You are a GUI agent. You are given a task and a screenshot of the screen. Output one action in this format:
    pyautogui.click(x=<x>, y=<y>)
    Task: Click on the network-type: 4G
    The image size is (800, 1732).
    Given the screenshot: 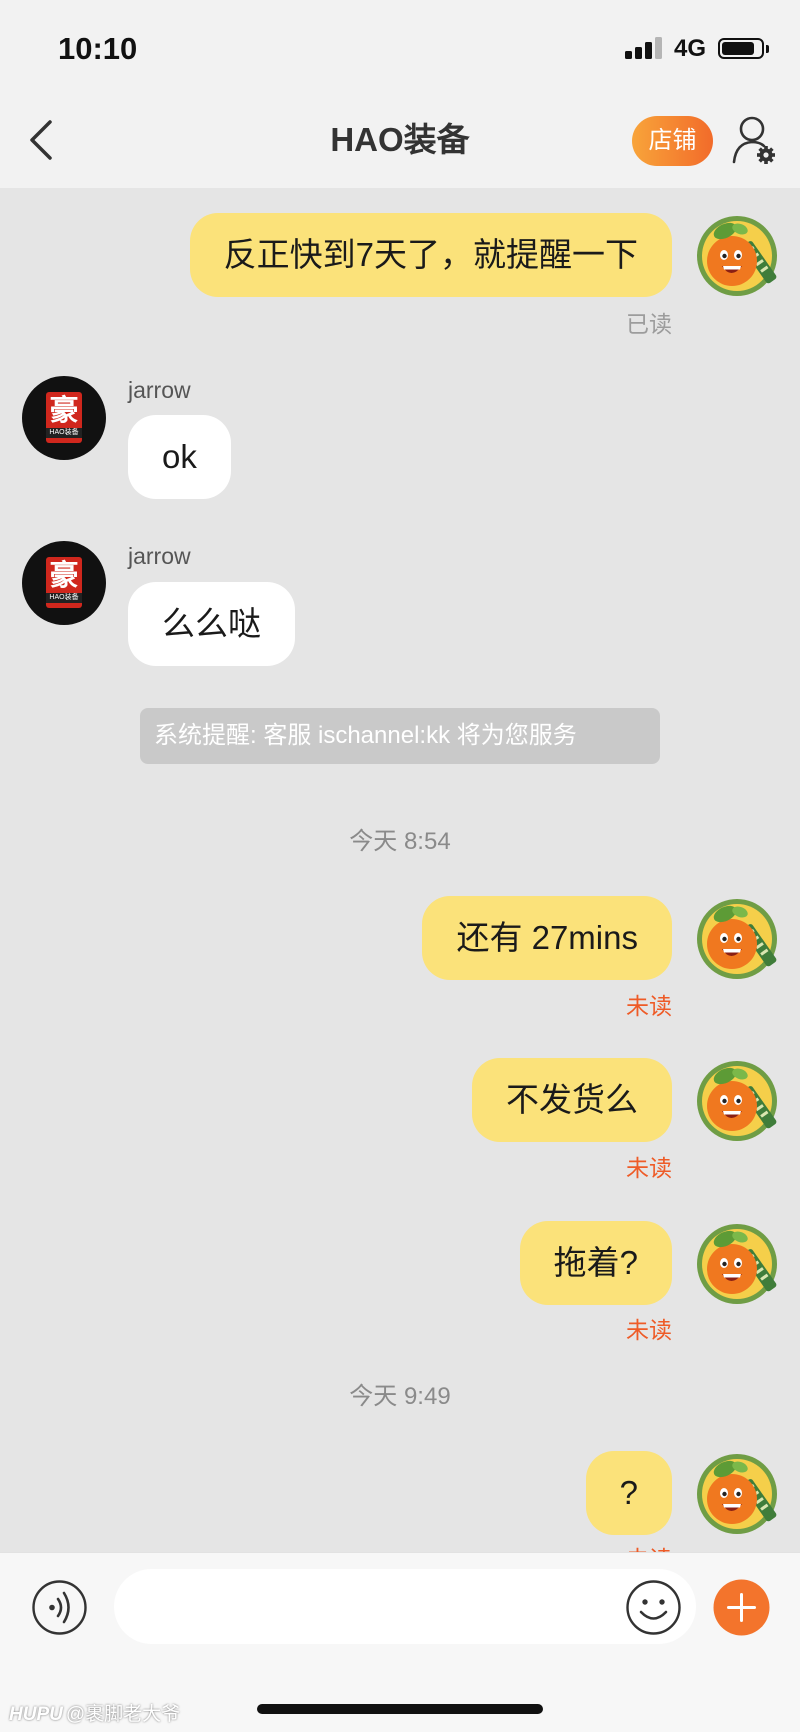 What is the action you would take?
    pyautogui.click(x=690, y=48)
    